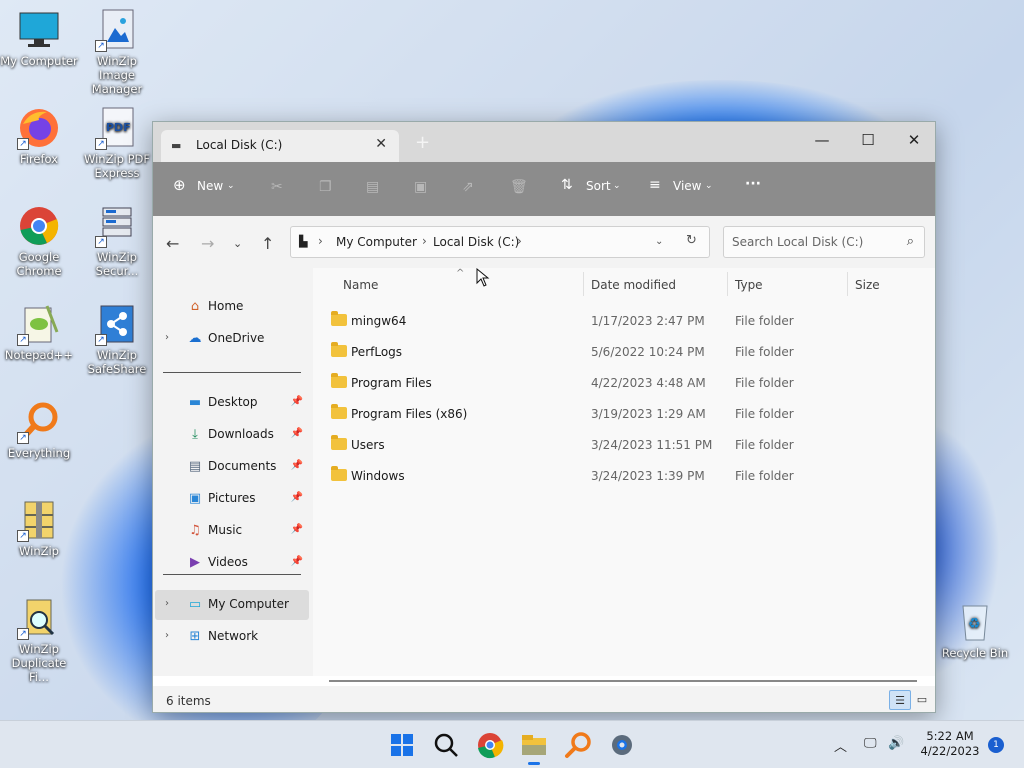 The height and width of the screenshot is (768, 1024). I want to click on table-row: Windows 3/24/2023 1:39 PM File folder, so click(625, 476).